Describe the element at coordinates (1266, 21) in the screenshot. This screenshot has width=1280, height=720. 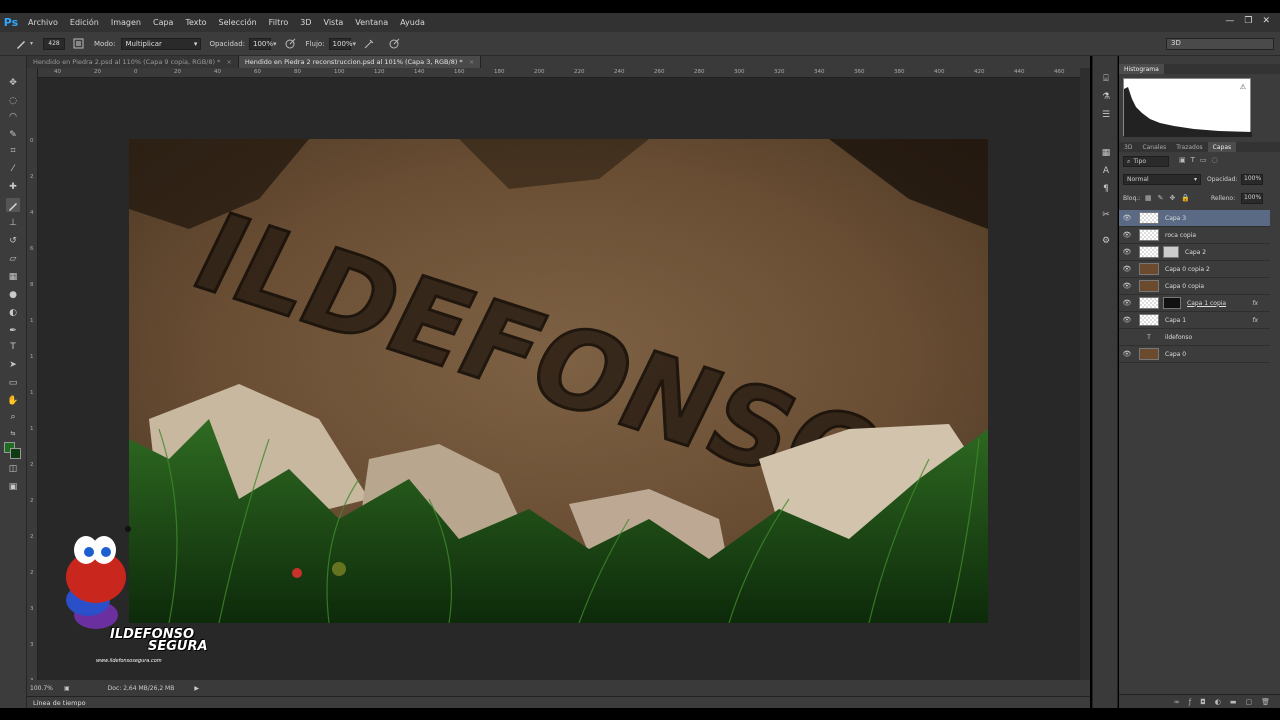
I see `close-icon: ✕` at that location.